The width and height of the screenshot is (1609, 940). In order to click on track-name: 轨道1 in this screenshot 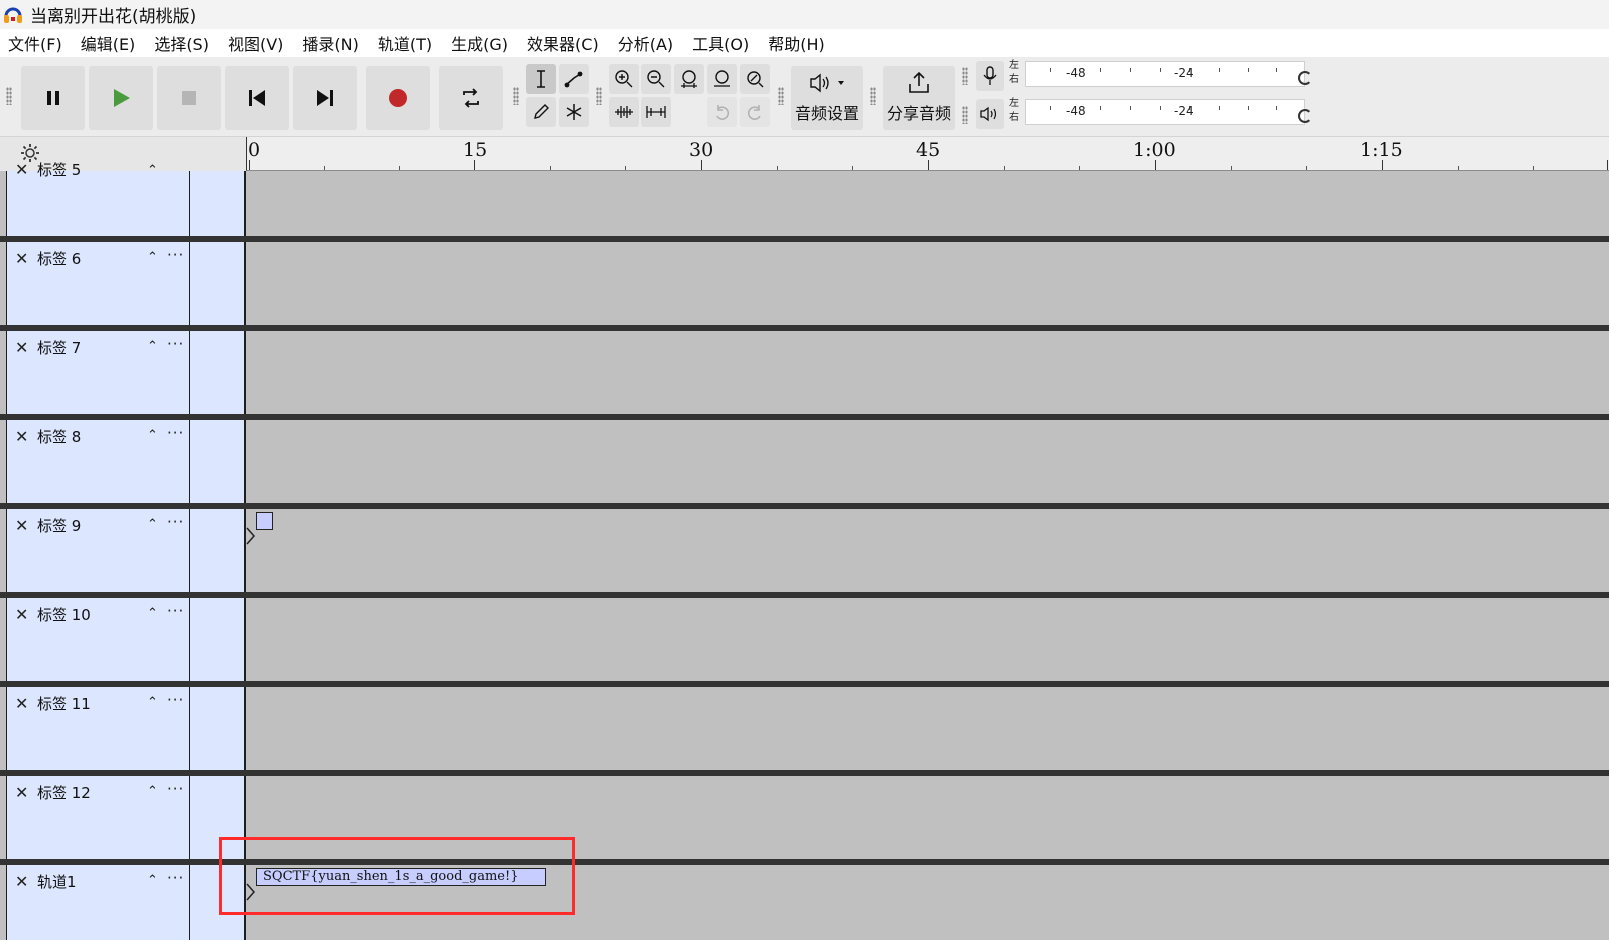, I will do `click(57, 881)`.